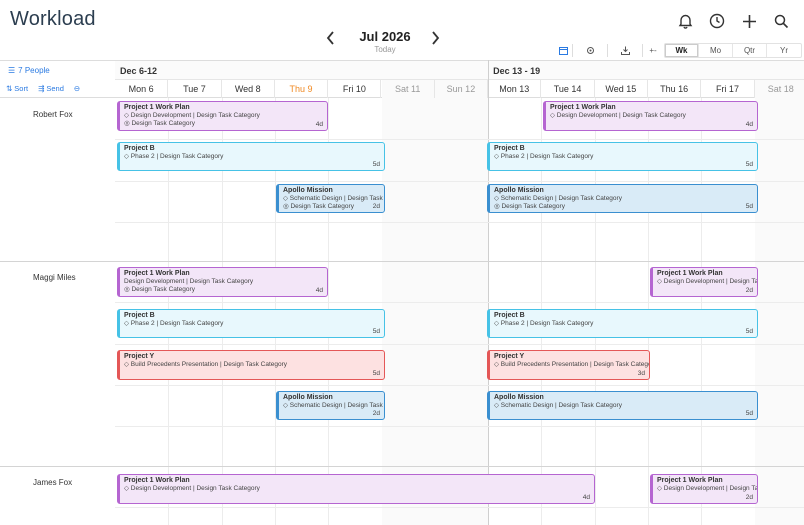 The height and width of the screenshot is (525, 804). What do you see at coordinates (17, 88) in the screenshot?
I see `sort-button: ⇅ Sort` at bounding box center [17, 88].